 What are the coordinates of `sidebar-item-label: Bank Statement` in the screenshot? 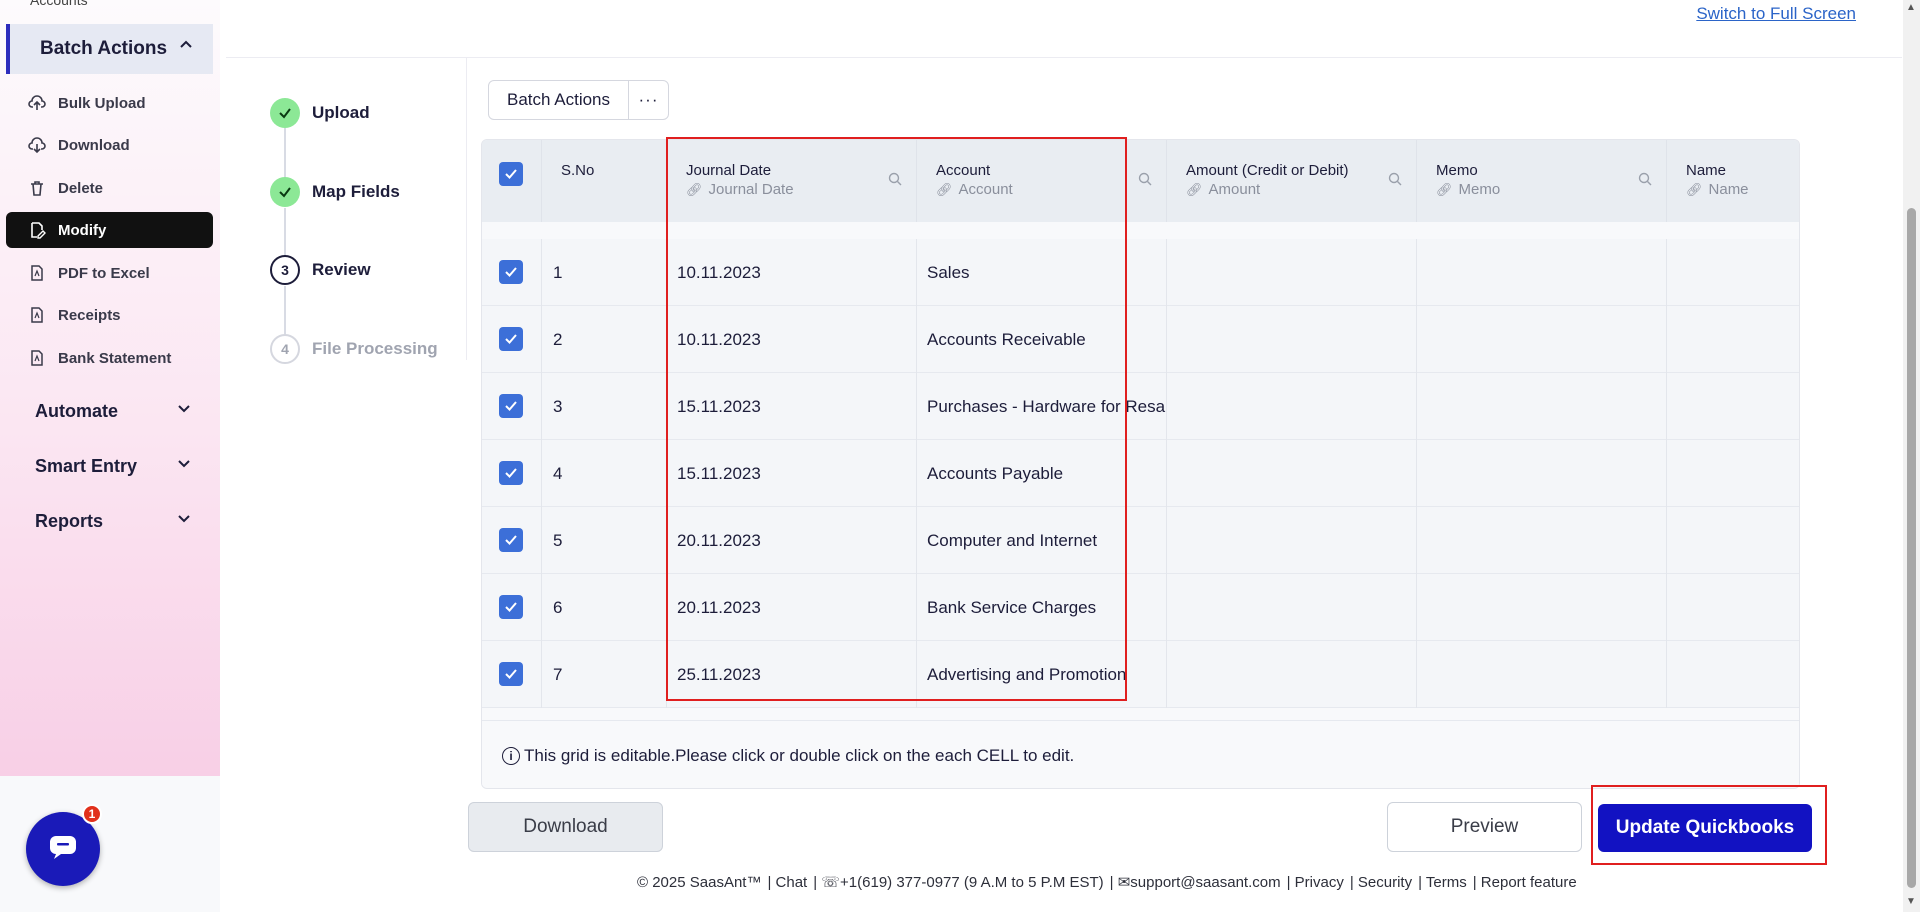 It's located at (115, 358).